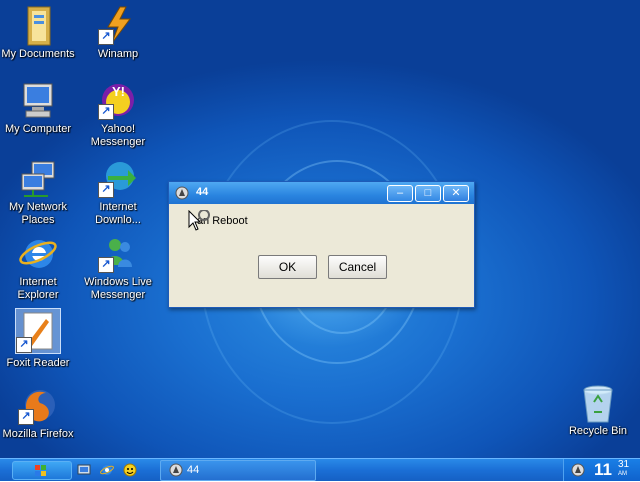 This screenshot has width=640, height=482. What do you see at coordinates (238, 470) in the screenshot?
I see `taskbar-item-44: 44` at bounding box center [238, 470].